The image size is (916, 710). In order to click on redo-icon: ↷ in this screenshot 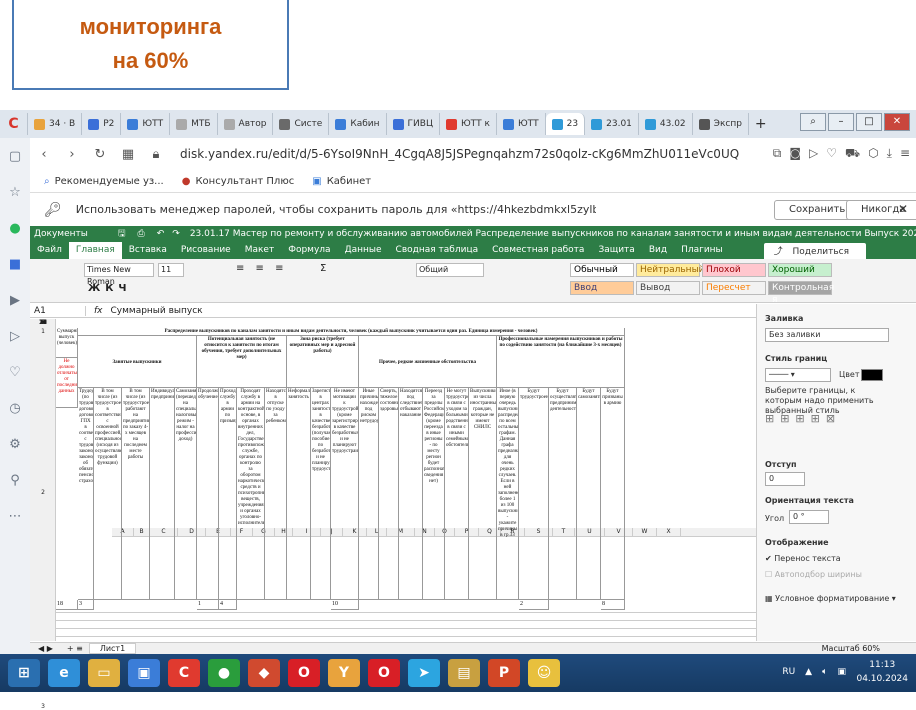, I will do `click(176, 234)`.